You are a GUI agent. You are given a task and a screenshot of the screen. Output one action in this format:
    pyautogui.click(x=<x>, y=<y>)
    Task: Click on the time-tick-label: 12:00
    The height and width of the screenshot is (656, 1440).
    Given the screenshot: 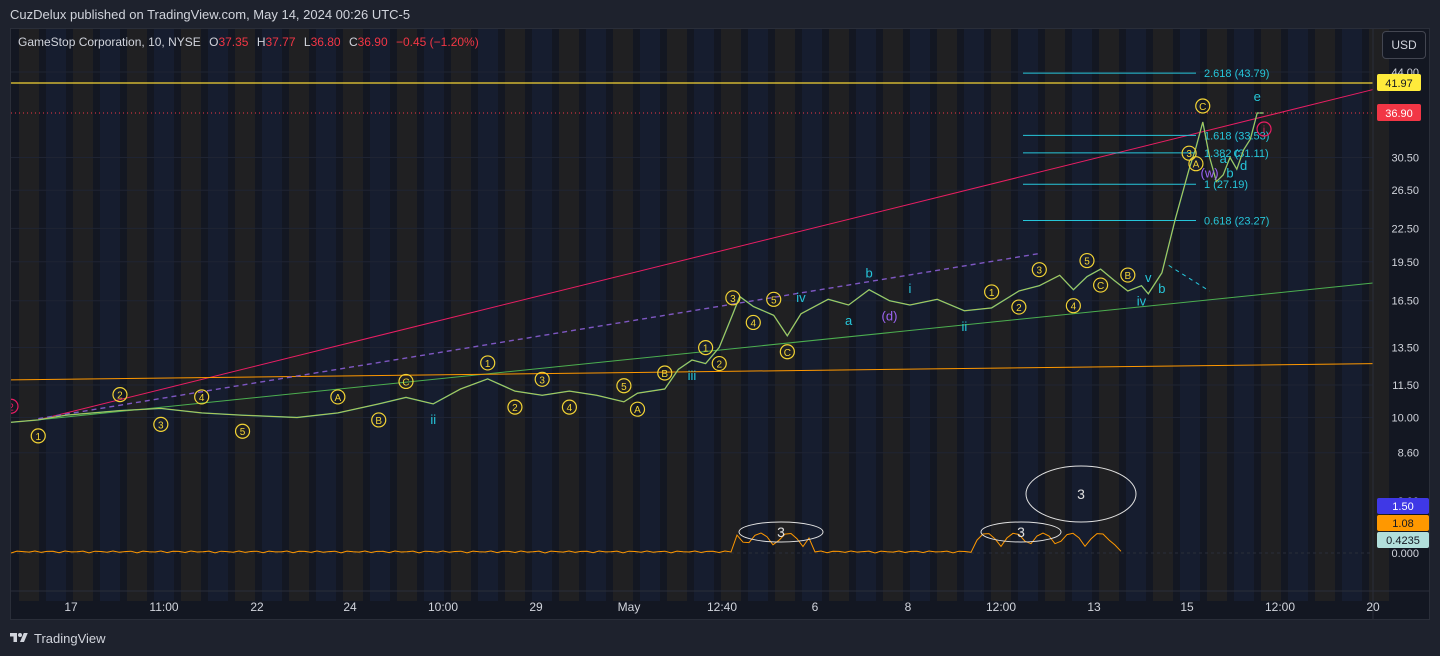 What is the action you would take?
    pyautogui.click(x=1001, y=607)
    